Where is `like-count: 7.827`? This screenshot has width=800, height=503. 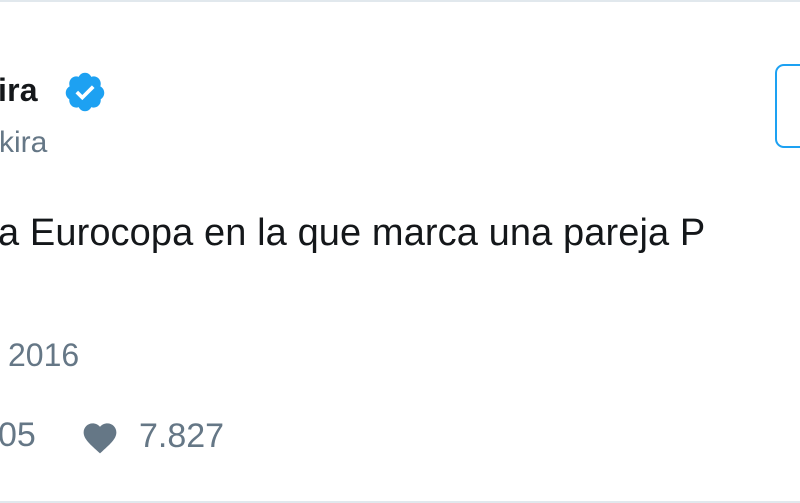 like-count: 7.827 is located at coordinates (182, 435).